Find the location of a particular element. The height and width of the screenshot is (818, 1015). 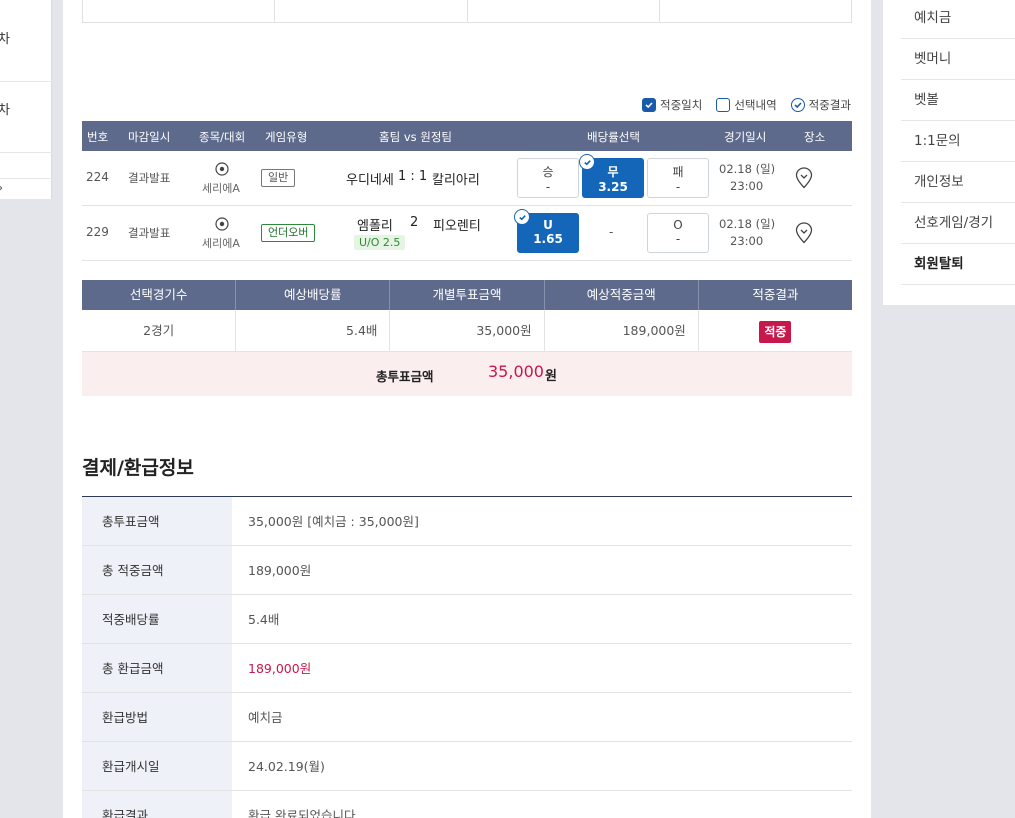

sidebar-item-betmoney: 벳머니 is located at coordinates (958, 59).